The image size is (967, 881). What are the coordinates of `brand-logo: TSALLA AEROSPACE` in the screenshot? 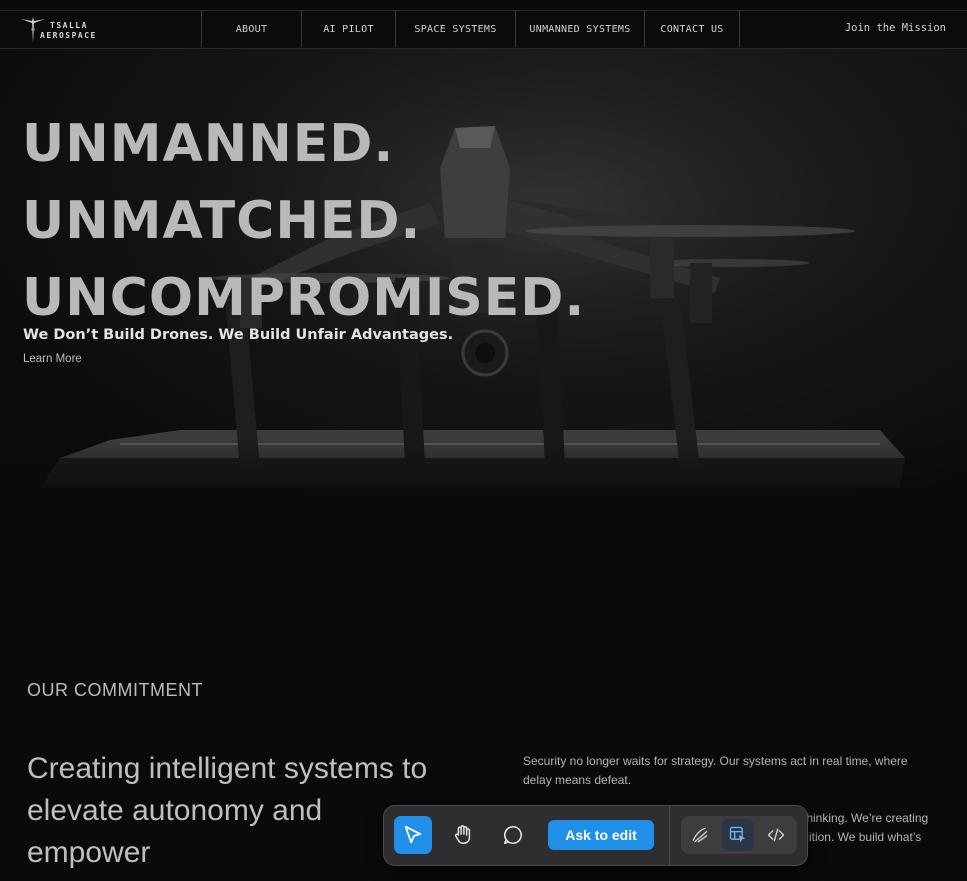 It's located at (65, 30).